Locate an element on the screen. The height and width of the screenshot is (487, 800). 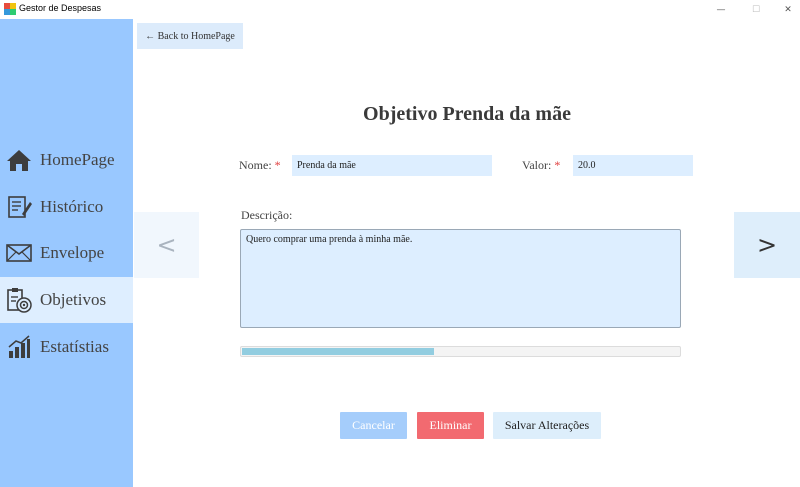
maximize-button: ☐ is located at coordinates (756, 9).